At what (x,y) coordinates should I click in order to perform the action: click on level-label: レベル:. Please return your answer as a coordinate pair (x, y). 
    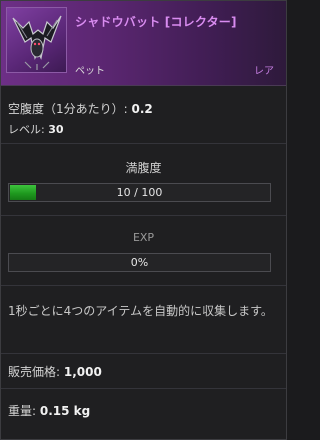
    Looking at the image, I should click on (26, 129).